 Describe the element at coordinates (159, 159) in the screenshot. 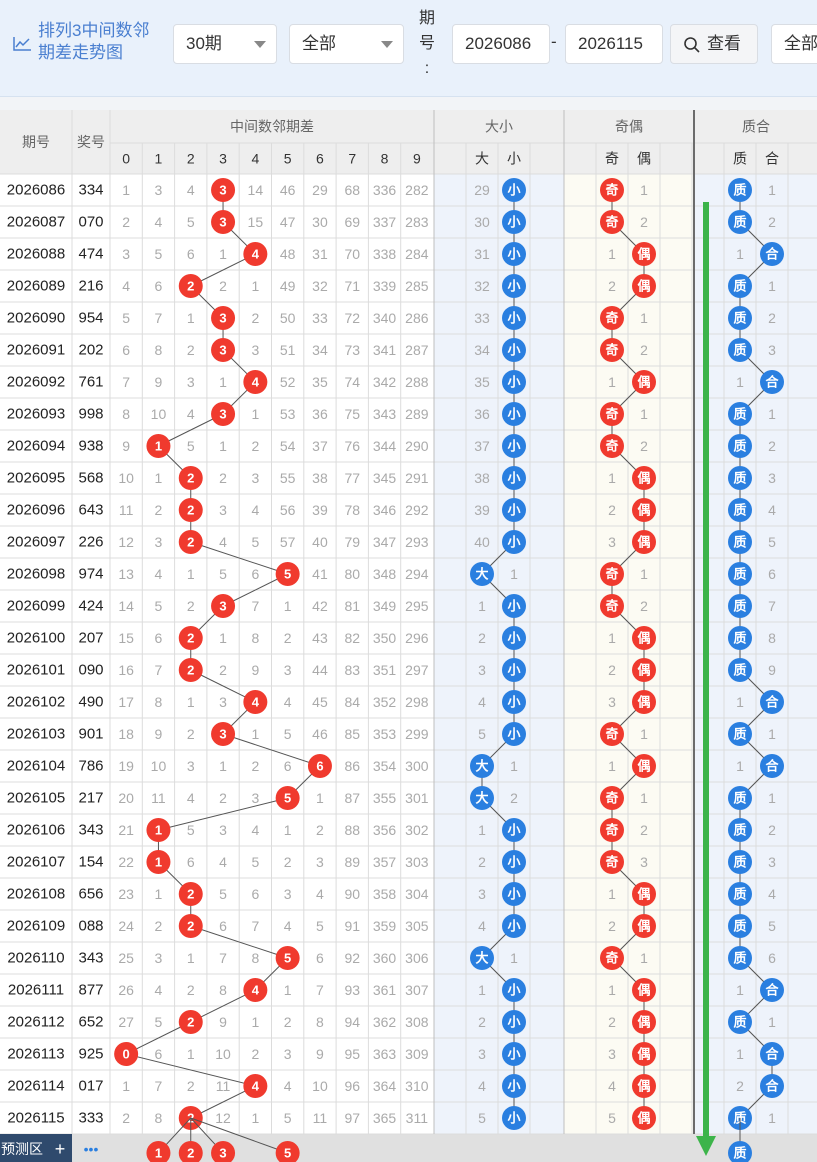

I see `header-digit: 1` at that location.